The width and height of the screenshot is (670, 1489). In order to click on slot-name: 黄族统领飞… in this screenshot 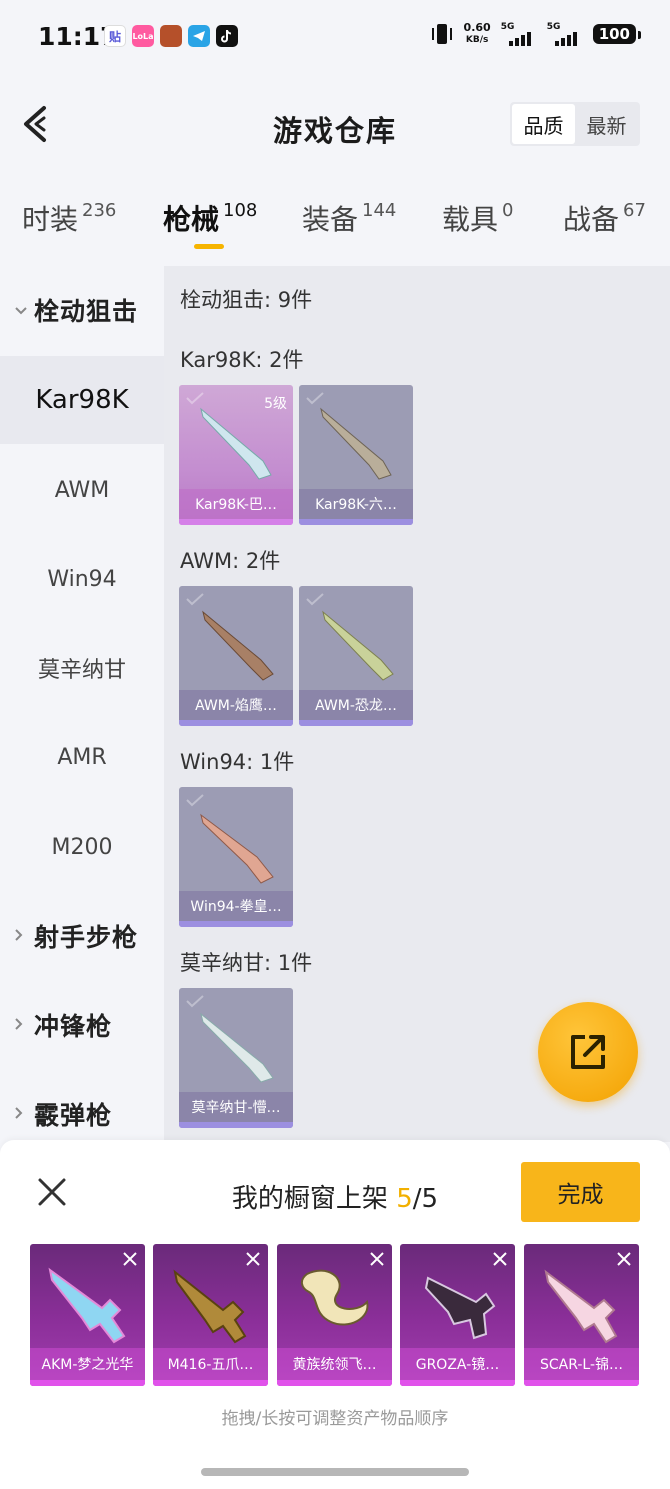, I will do `click(334, 1364)`.